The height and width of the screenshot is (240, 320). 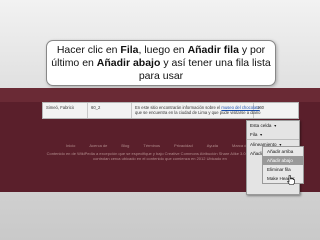 I want to click on menu-item-fila: Fila ▼, so click(x=273, y=134).